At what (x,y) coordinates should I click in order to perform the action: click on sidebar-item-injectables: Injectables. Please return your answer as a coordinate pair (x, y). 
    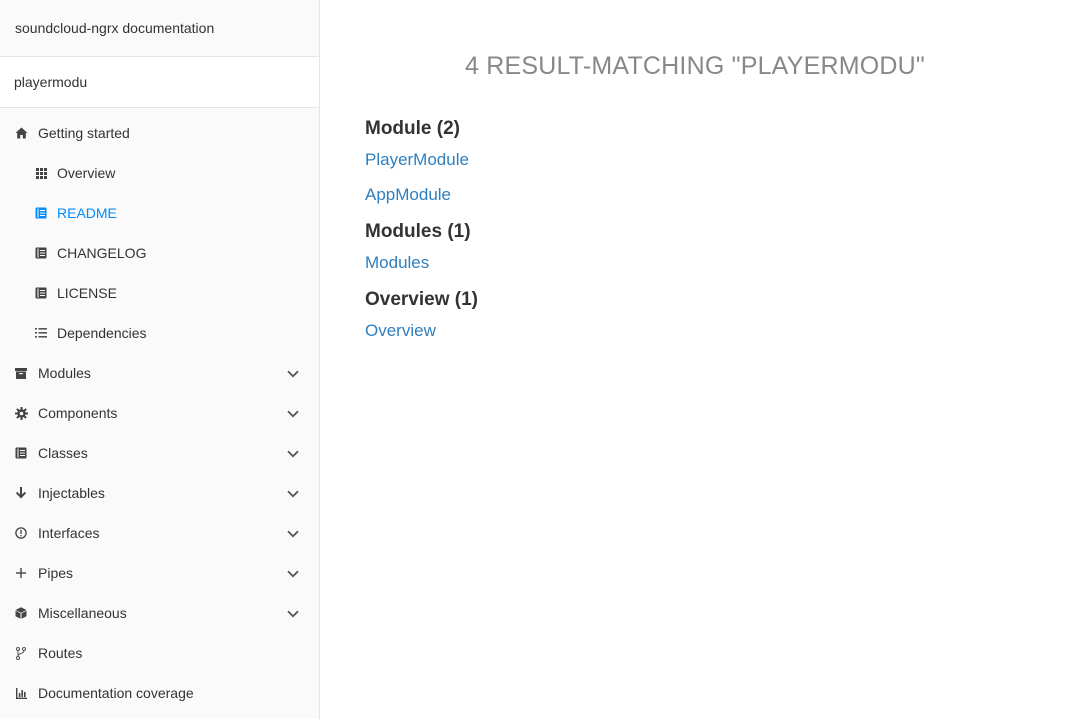
    Looking at the image, I should click on (159, 493).